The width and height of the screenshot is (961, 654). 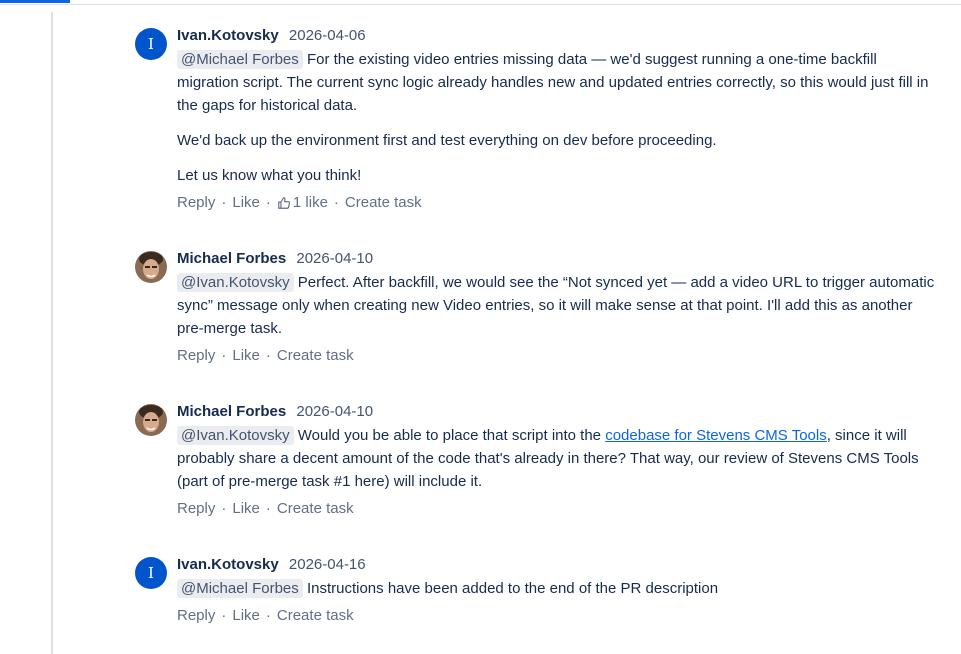 What do you see at coordinates (310, 202) in the screenshot?
I see `like-count-label: 1 like` at bounding box center [310, 202].